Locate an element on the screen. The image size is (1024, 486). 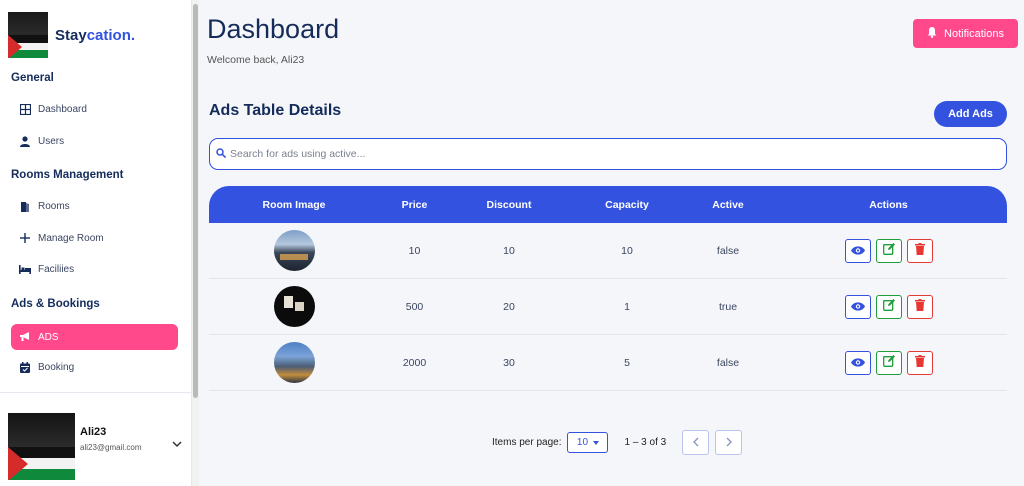
discount-cell: 30 is located at coordinates (509, 362).